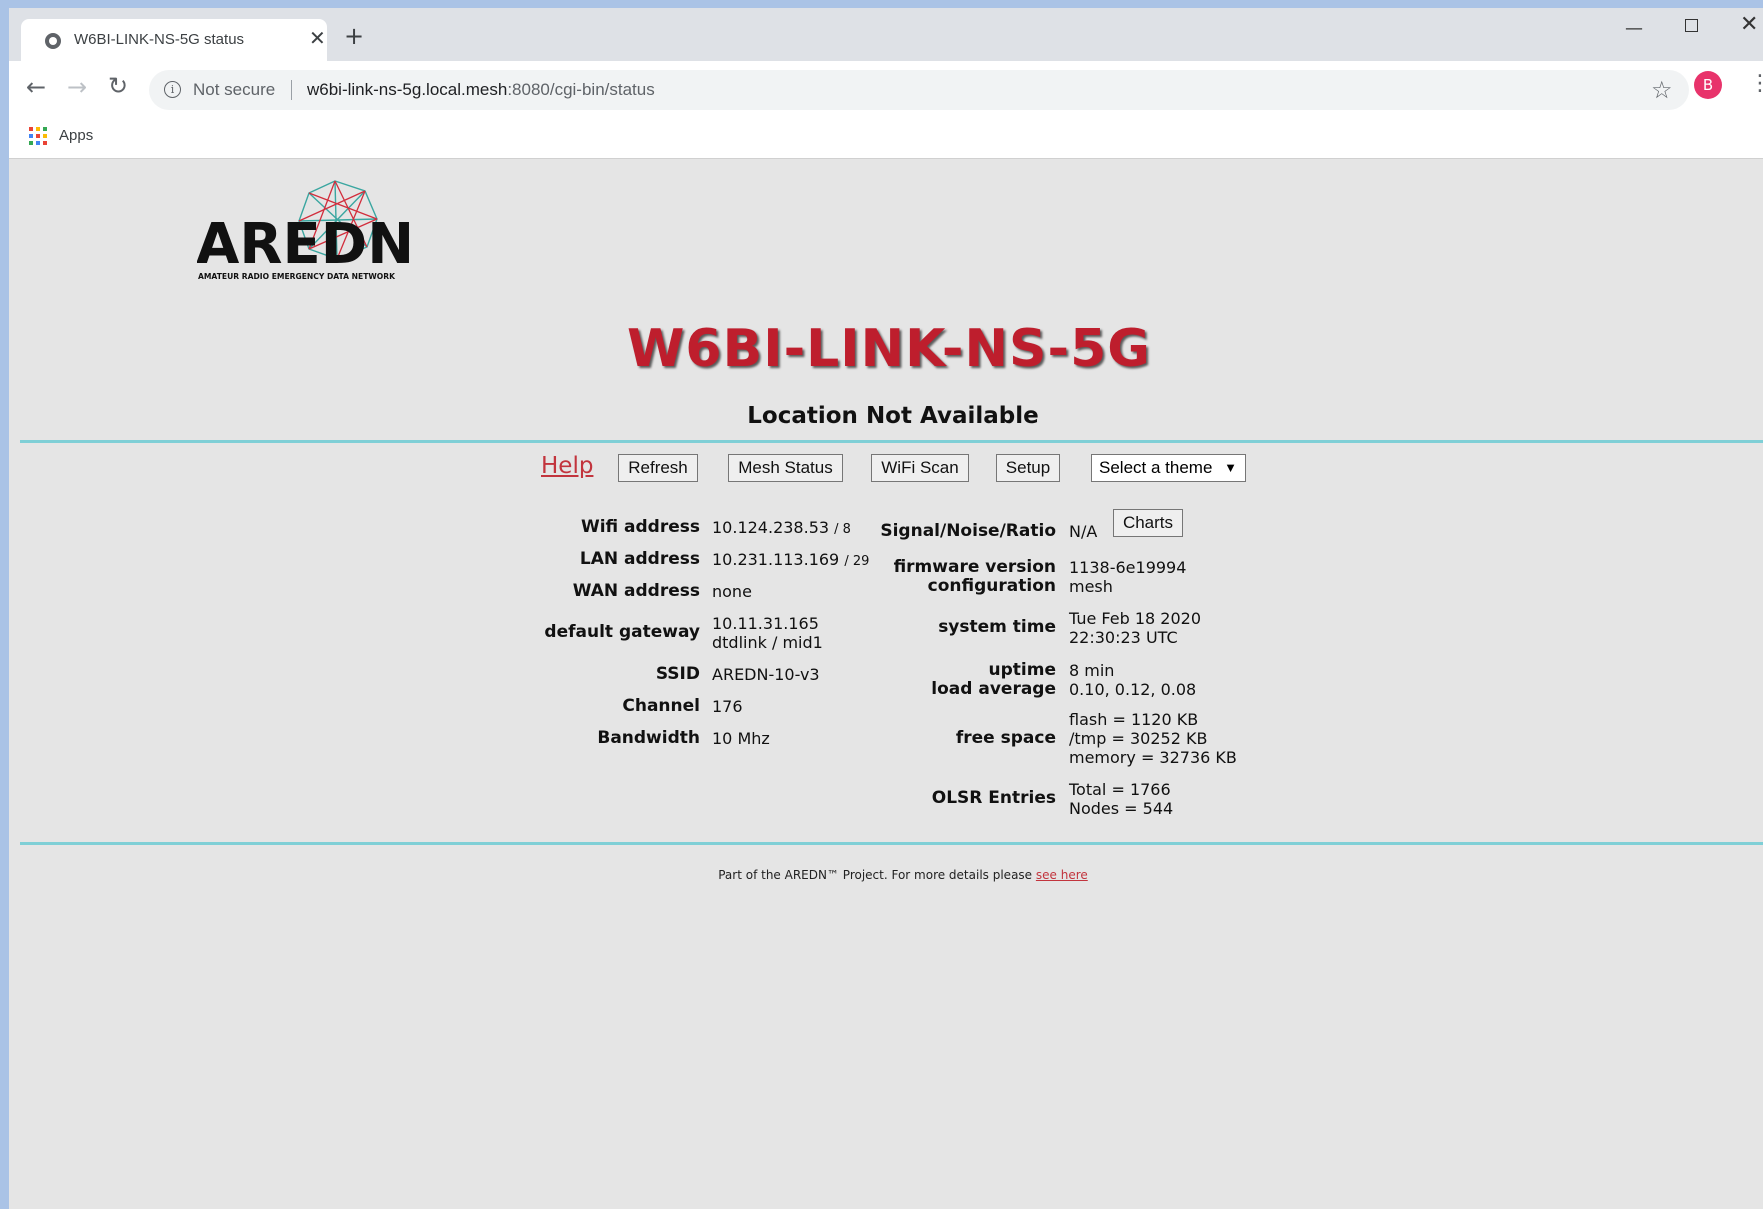 Image resolution: width=1763 pixels, height=1209 pixels. What do you see at coordinates (891, 843) in the screenshot?
I see `bottom-divider` at bounding box center [891, 843].